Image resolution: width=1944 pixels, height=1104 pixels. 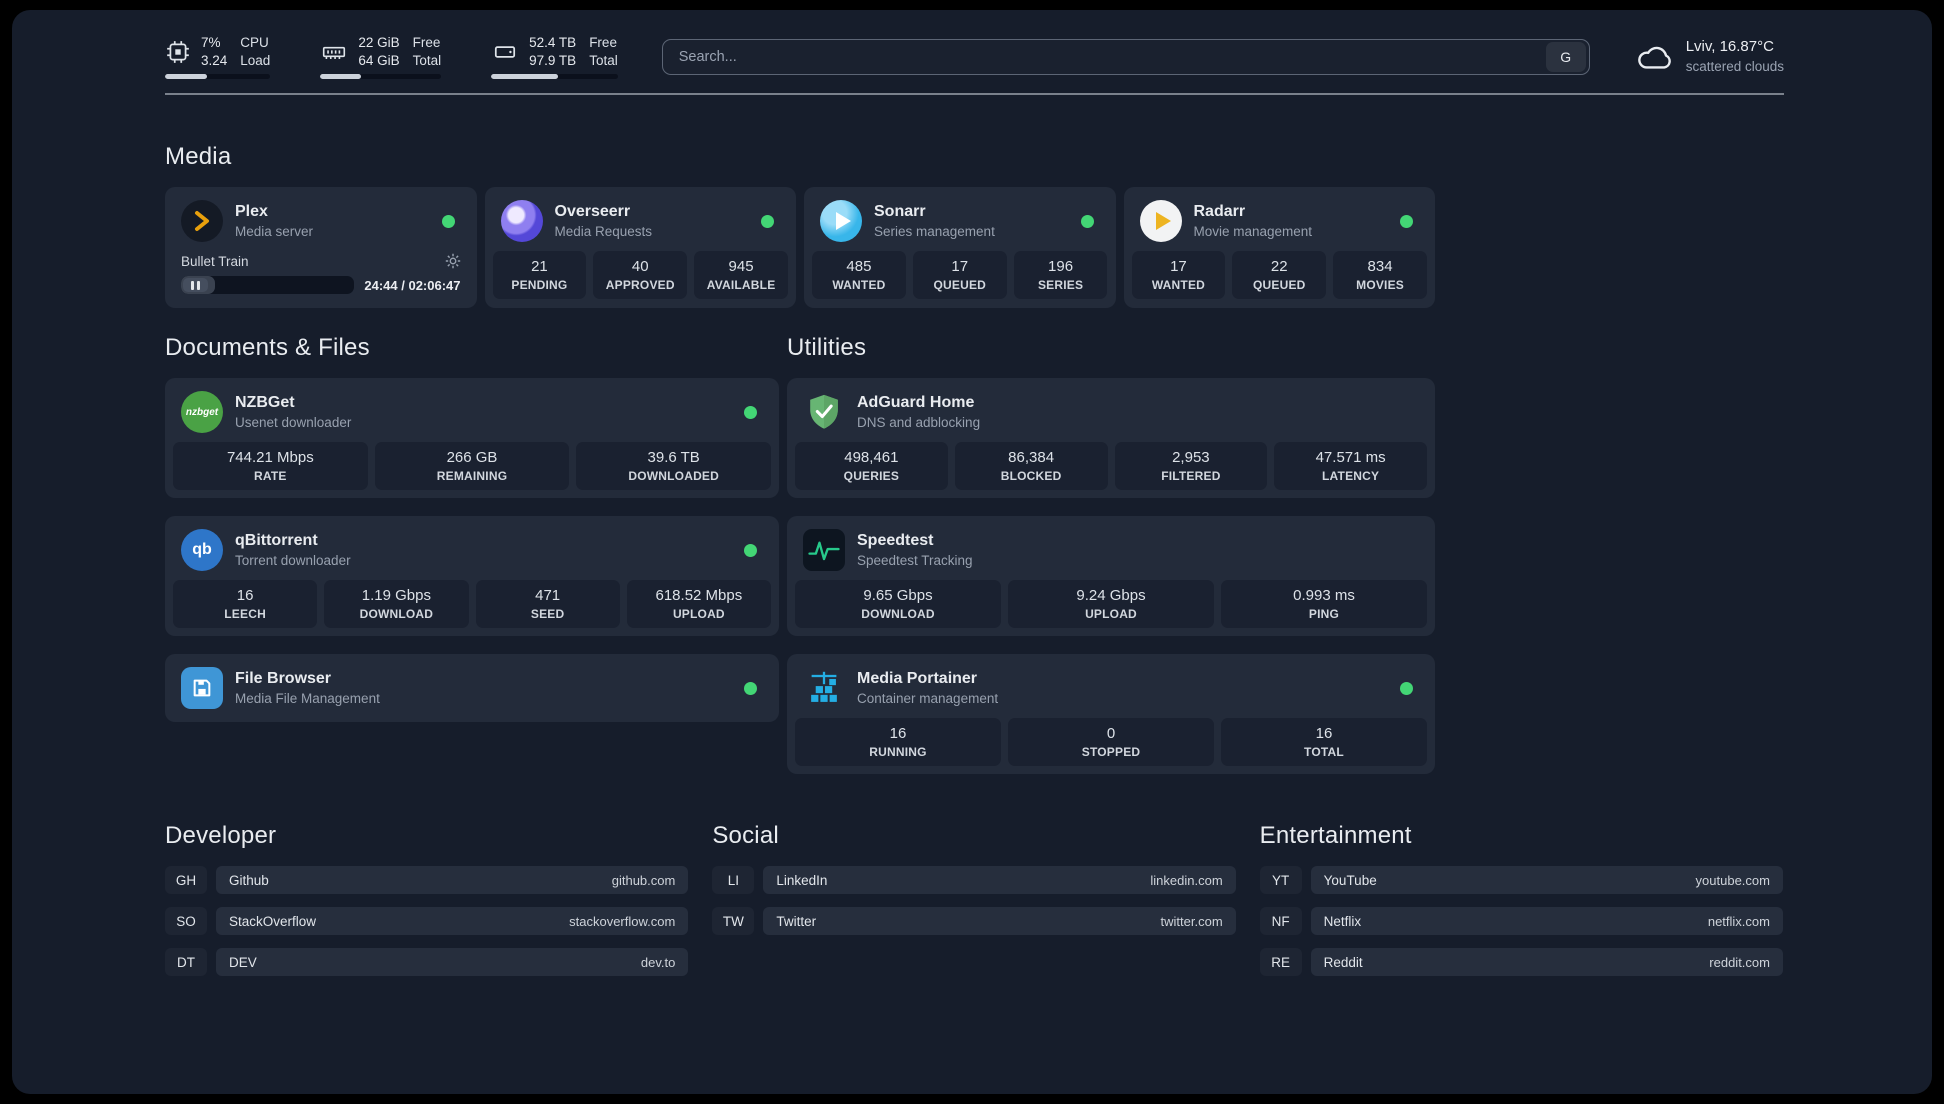 What do you see at coordinates (1280, 921) in the screenshot?
I see `bookmark-abbr: NF` at bounding box center [1280, 921].